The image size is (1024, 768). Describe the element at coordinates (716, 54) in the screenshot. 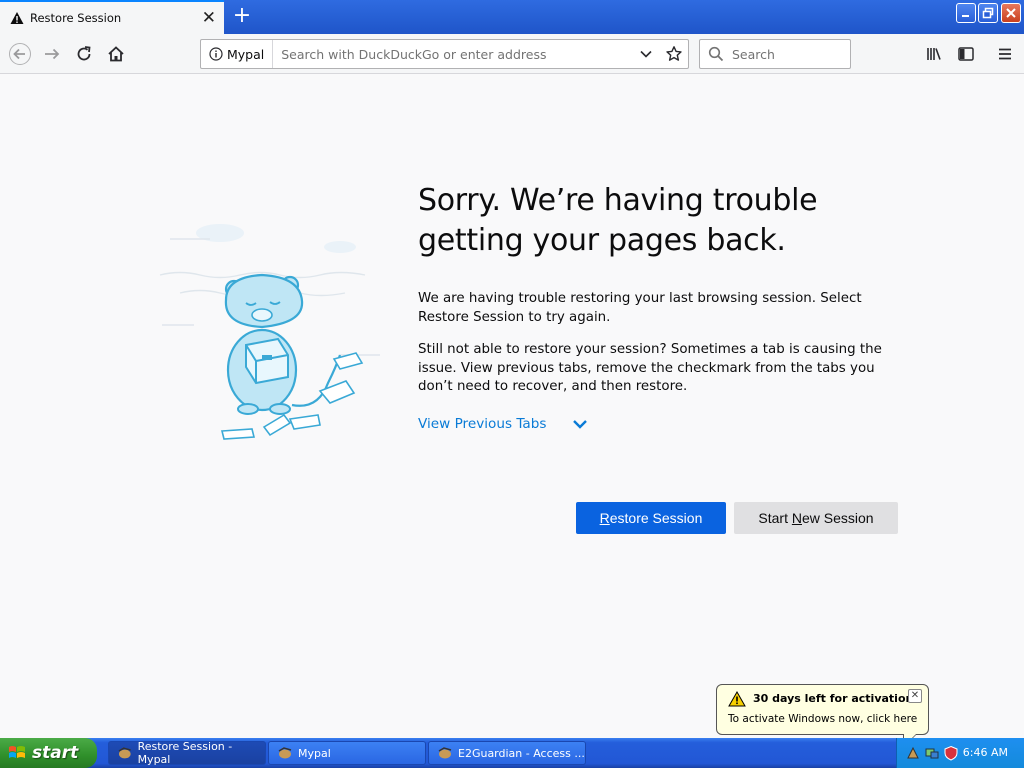

I see `search-icon` at that location.